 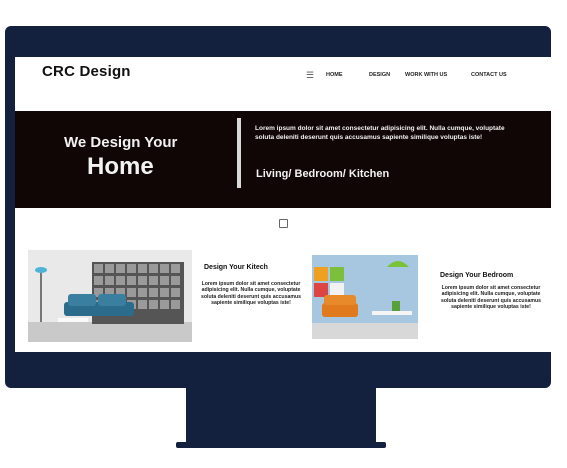 What do you see at coordinates (120, 166) in the screenshot?
I see `hero-heading-line2: Home` at bounding box center [120, 166].